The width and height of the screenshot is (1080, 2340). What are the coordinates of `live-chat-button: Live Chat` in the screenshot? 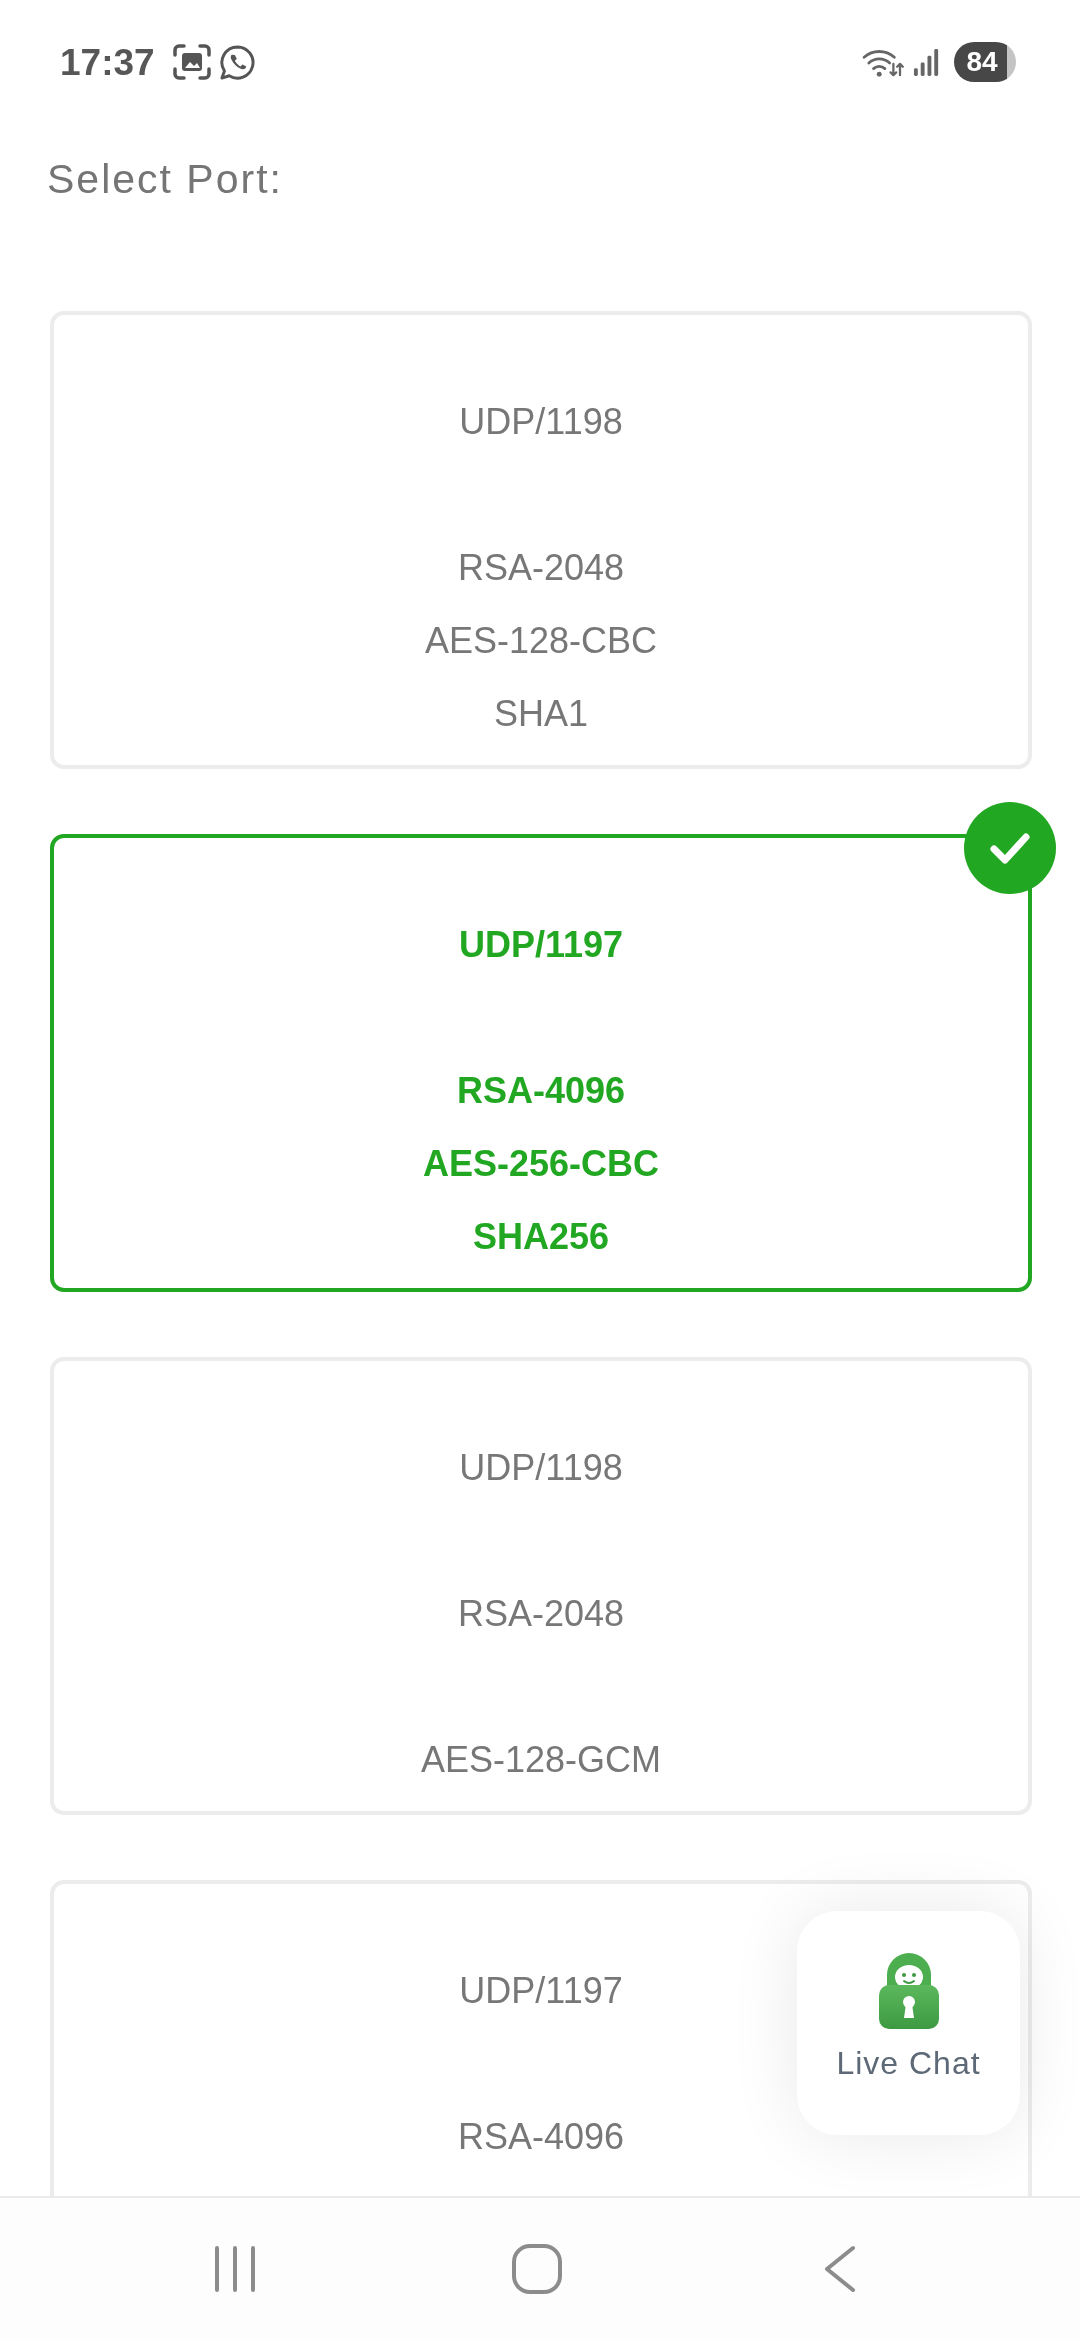 It's located at (908, 2023).